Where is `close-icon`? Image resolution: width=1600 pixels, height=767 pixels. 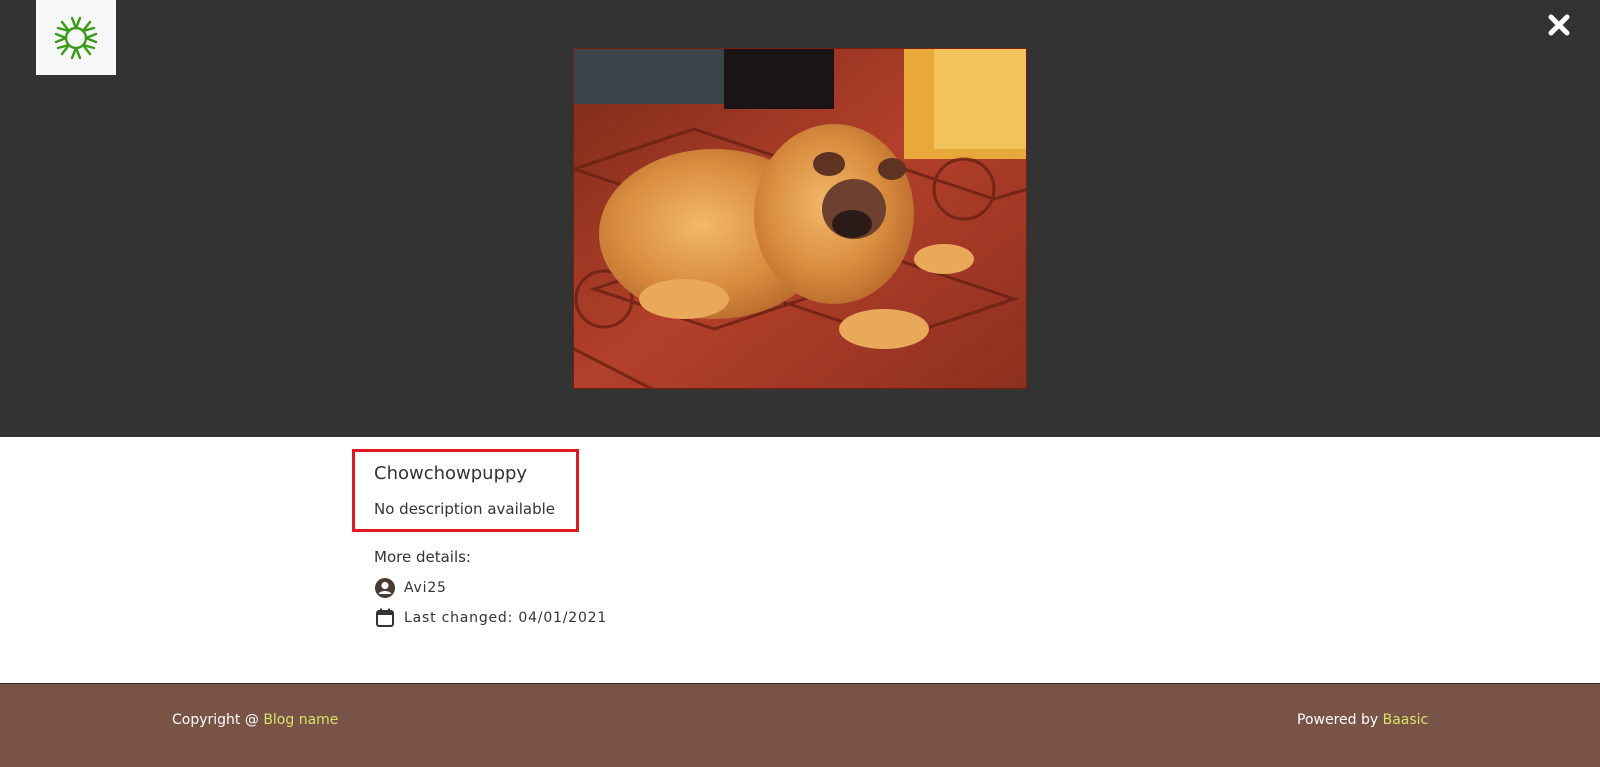 close-icon is located at coordinates (1559, 25).